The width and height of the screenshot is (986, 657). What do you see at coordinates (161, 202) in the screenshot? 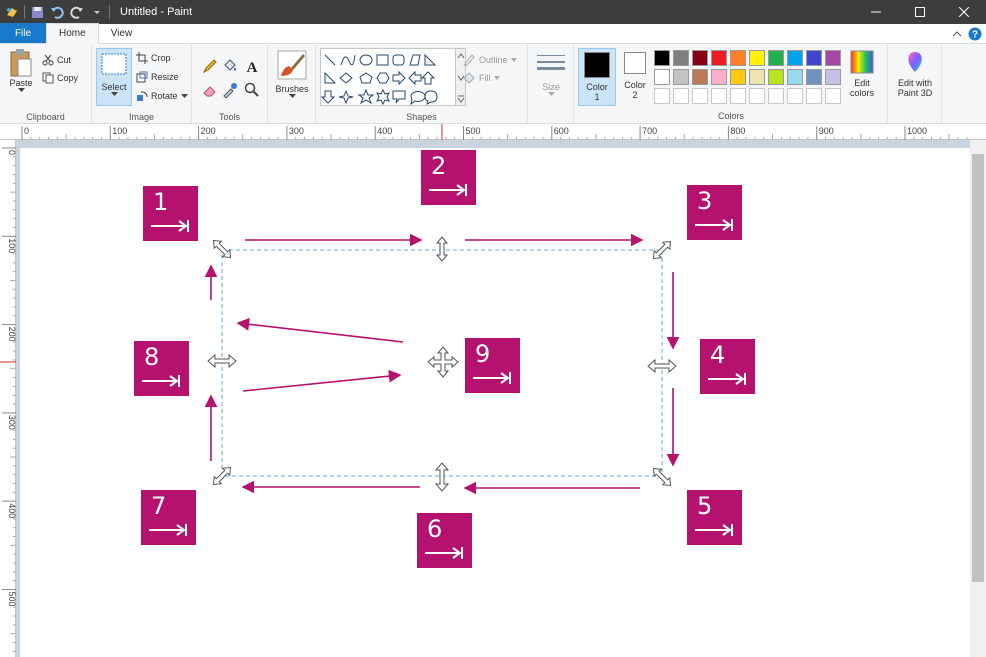
I see `step-badge-number: 1` at bounding box center [161, 202].